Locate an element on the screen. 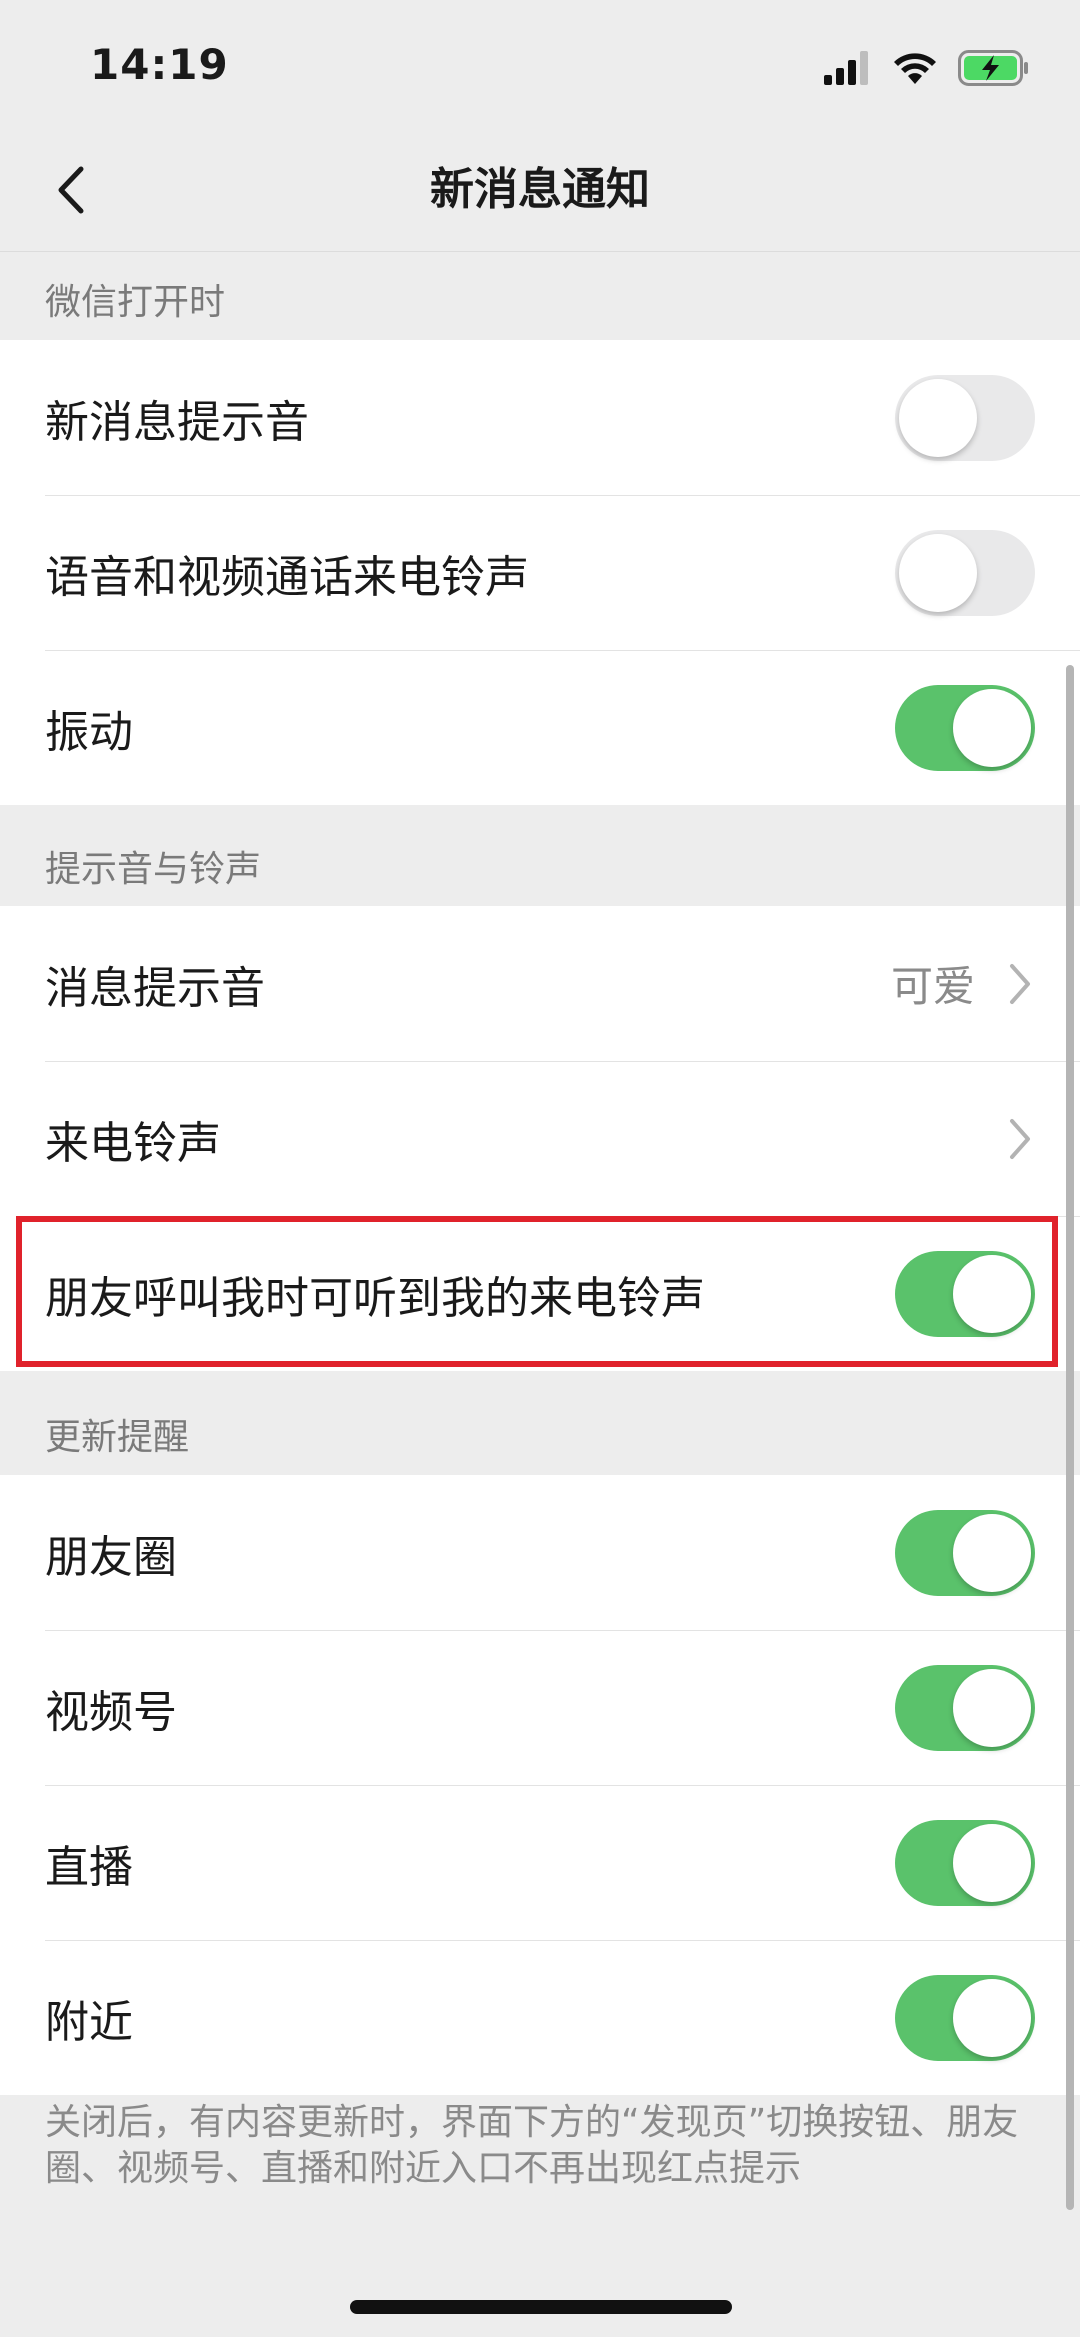 The width and height of the screenshot is (1080, 2337). nav-bar: 新消息通知 is located at coordinates (540, 191).